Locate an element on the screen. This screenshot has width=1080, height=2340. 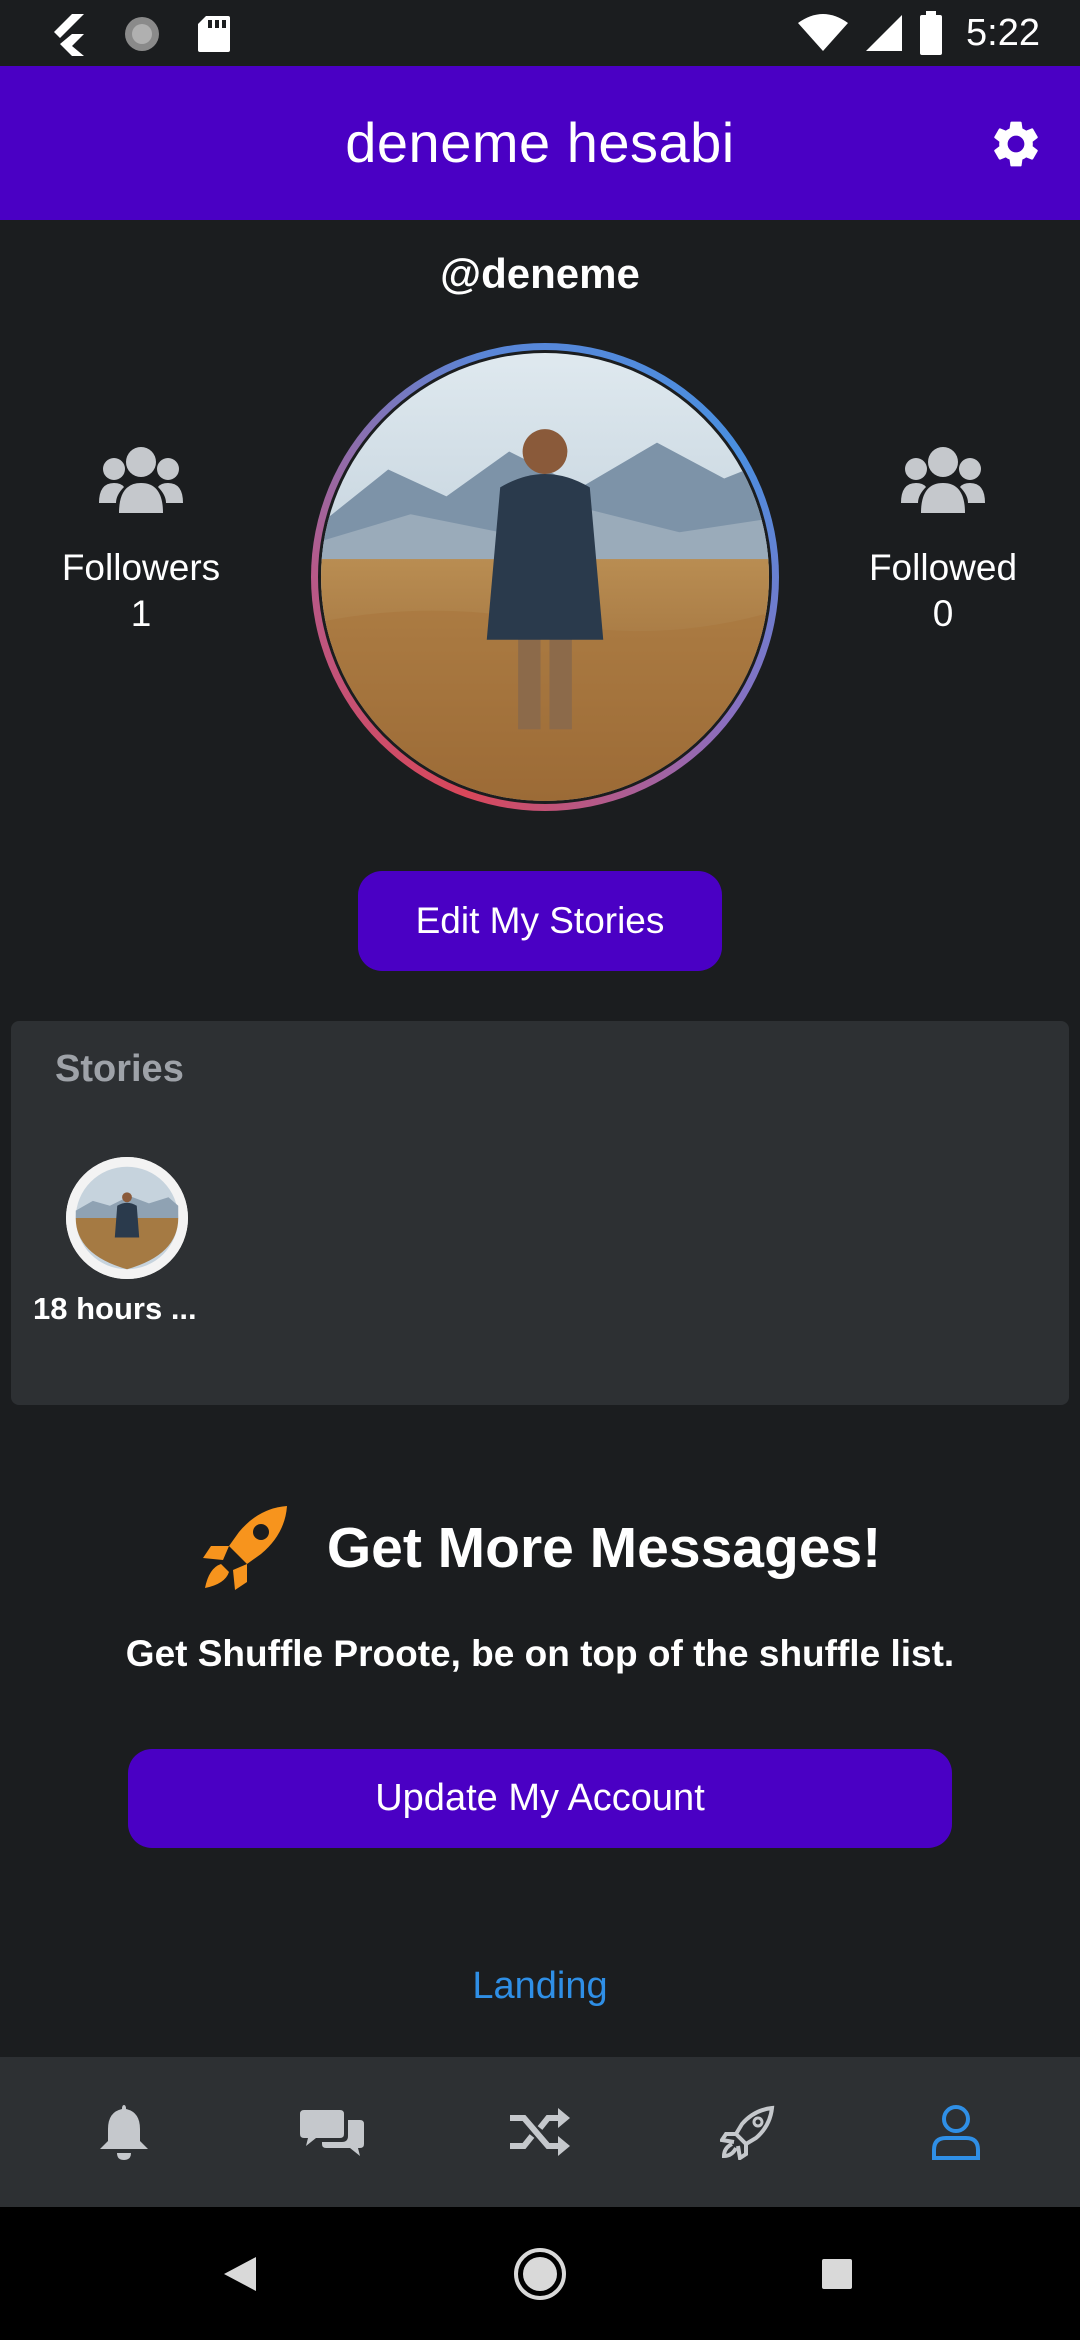
avatar-frame is located at coordinates (545, 577).